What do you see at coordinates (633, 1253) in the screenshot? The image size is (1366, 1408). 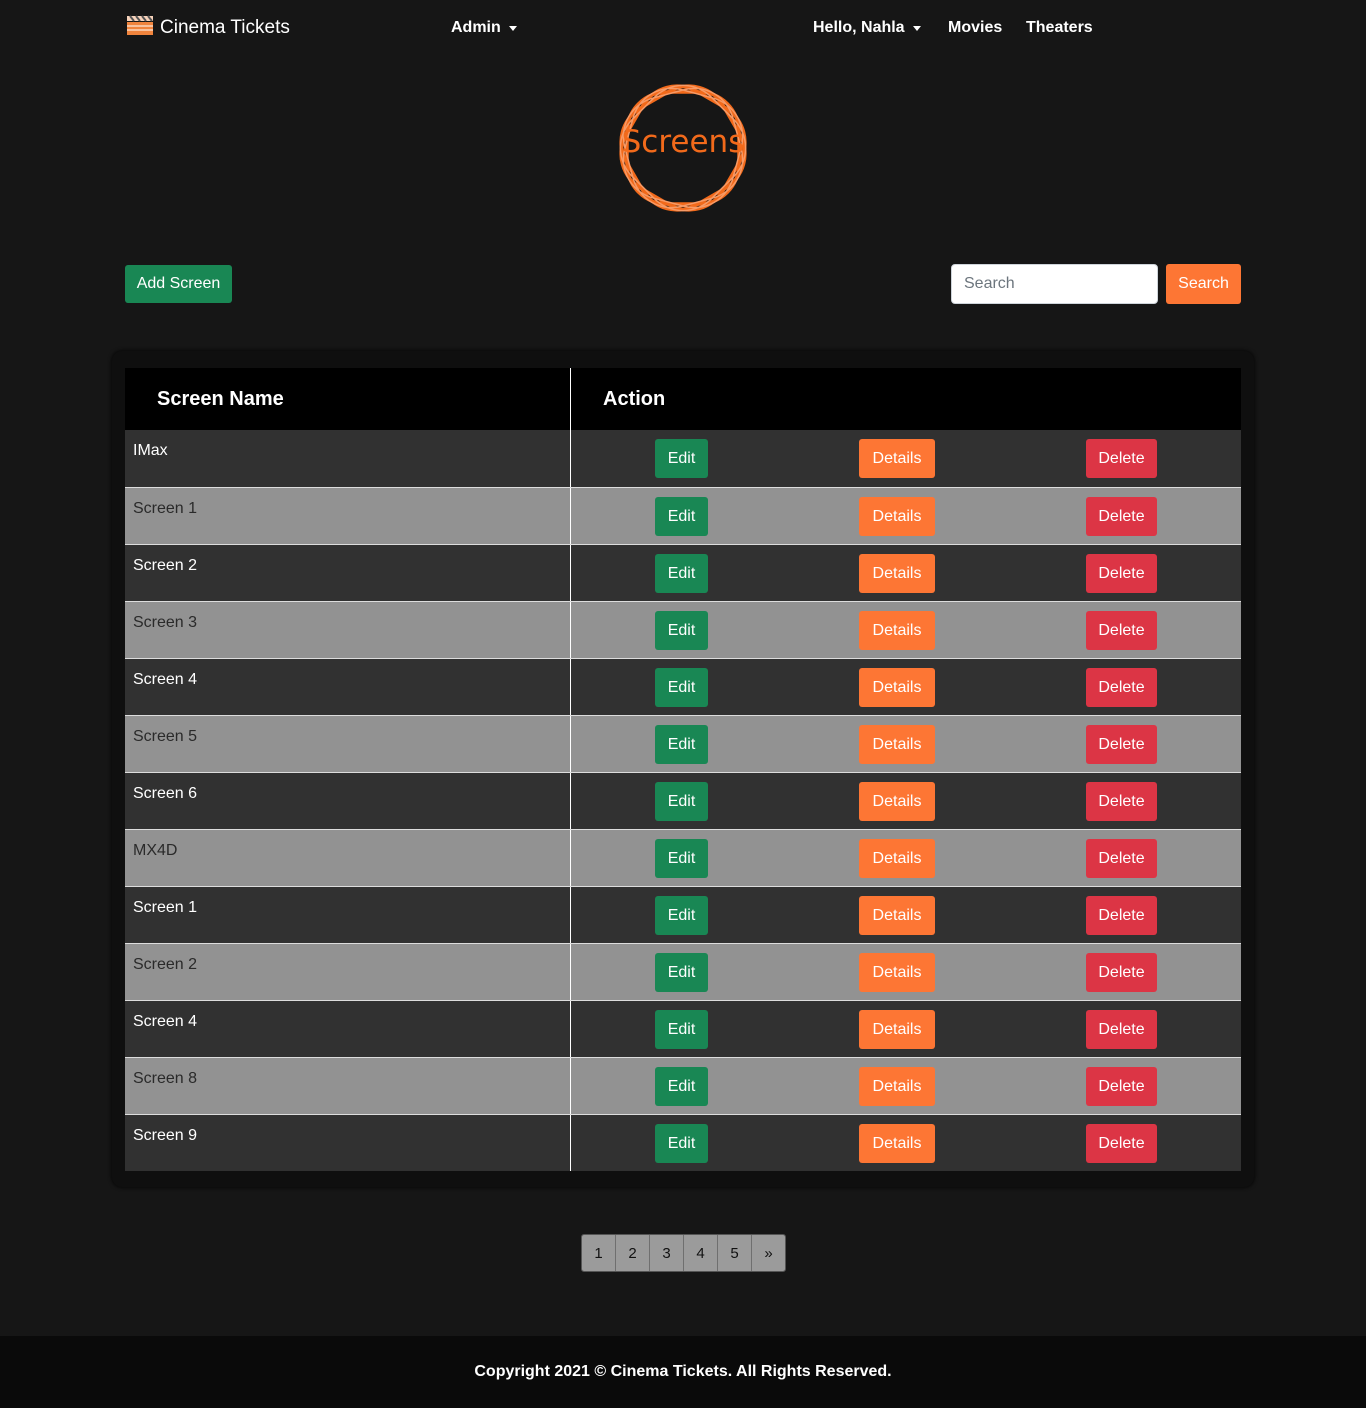 I see `page-link-2: 2` at bounding box center [633, 1253].